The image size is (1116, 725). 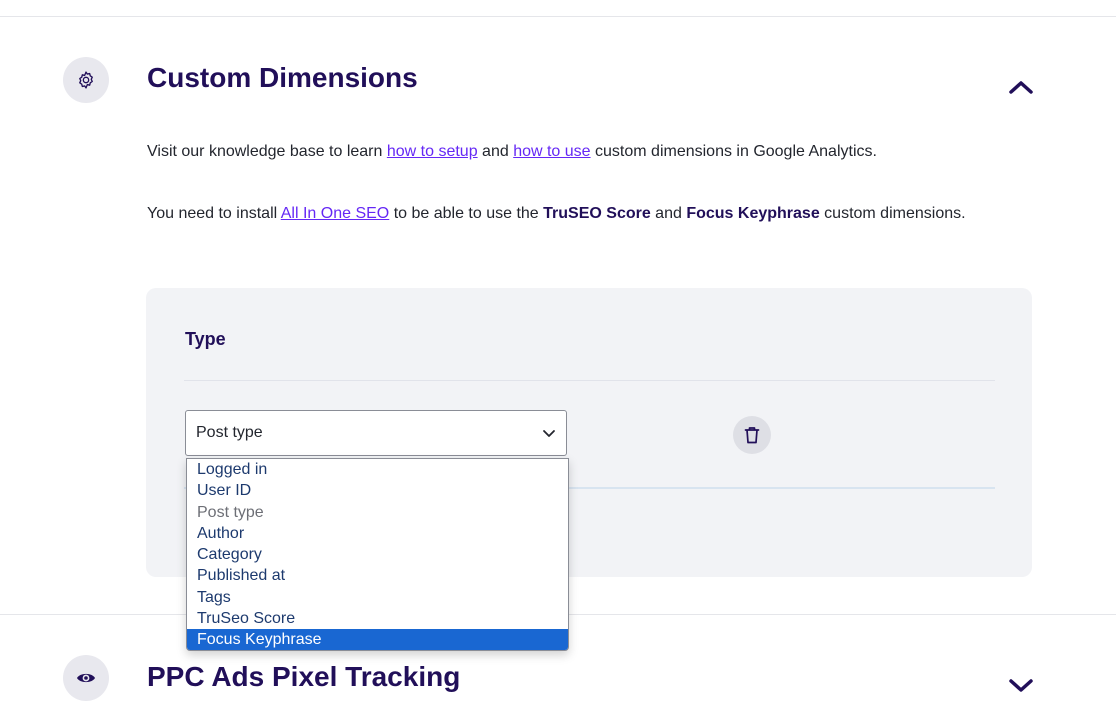 What do you see at coordinates (335, 213) in the screenshot?
I see `all-in-one-seo-link: All In One SEO` at bounding box center [335, 213].